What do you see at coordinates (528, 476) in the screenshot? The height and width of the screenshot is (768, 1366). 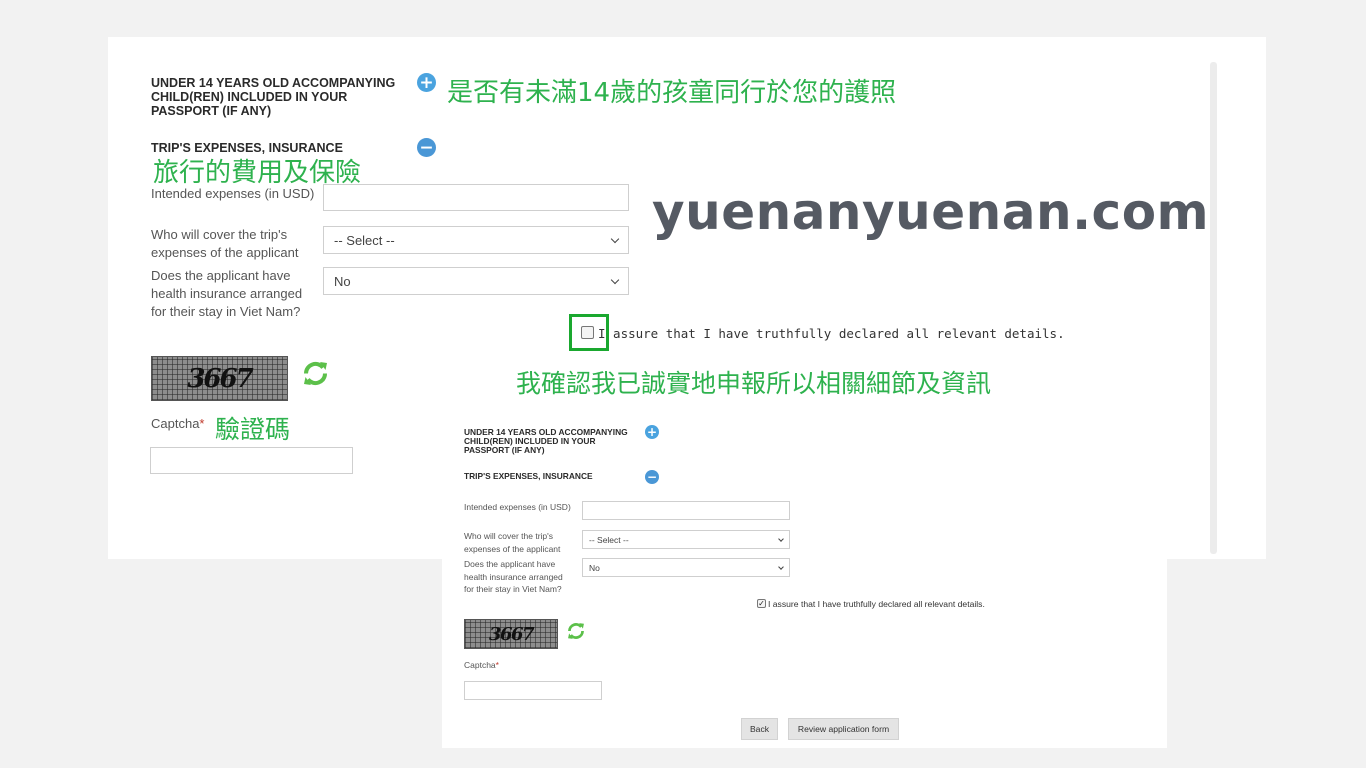 I see `section-title-expenses: TRIP'S EXPENSES, INSURANCE` at bounding box center [528, 476].